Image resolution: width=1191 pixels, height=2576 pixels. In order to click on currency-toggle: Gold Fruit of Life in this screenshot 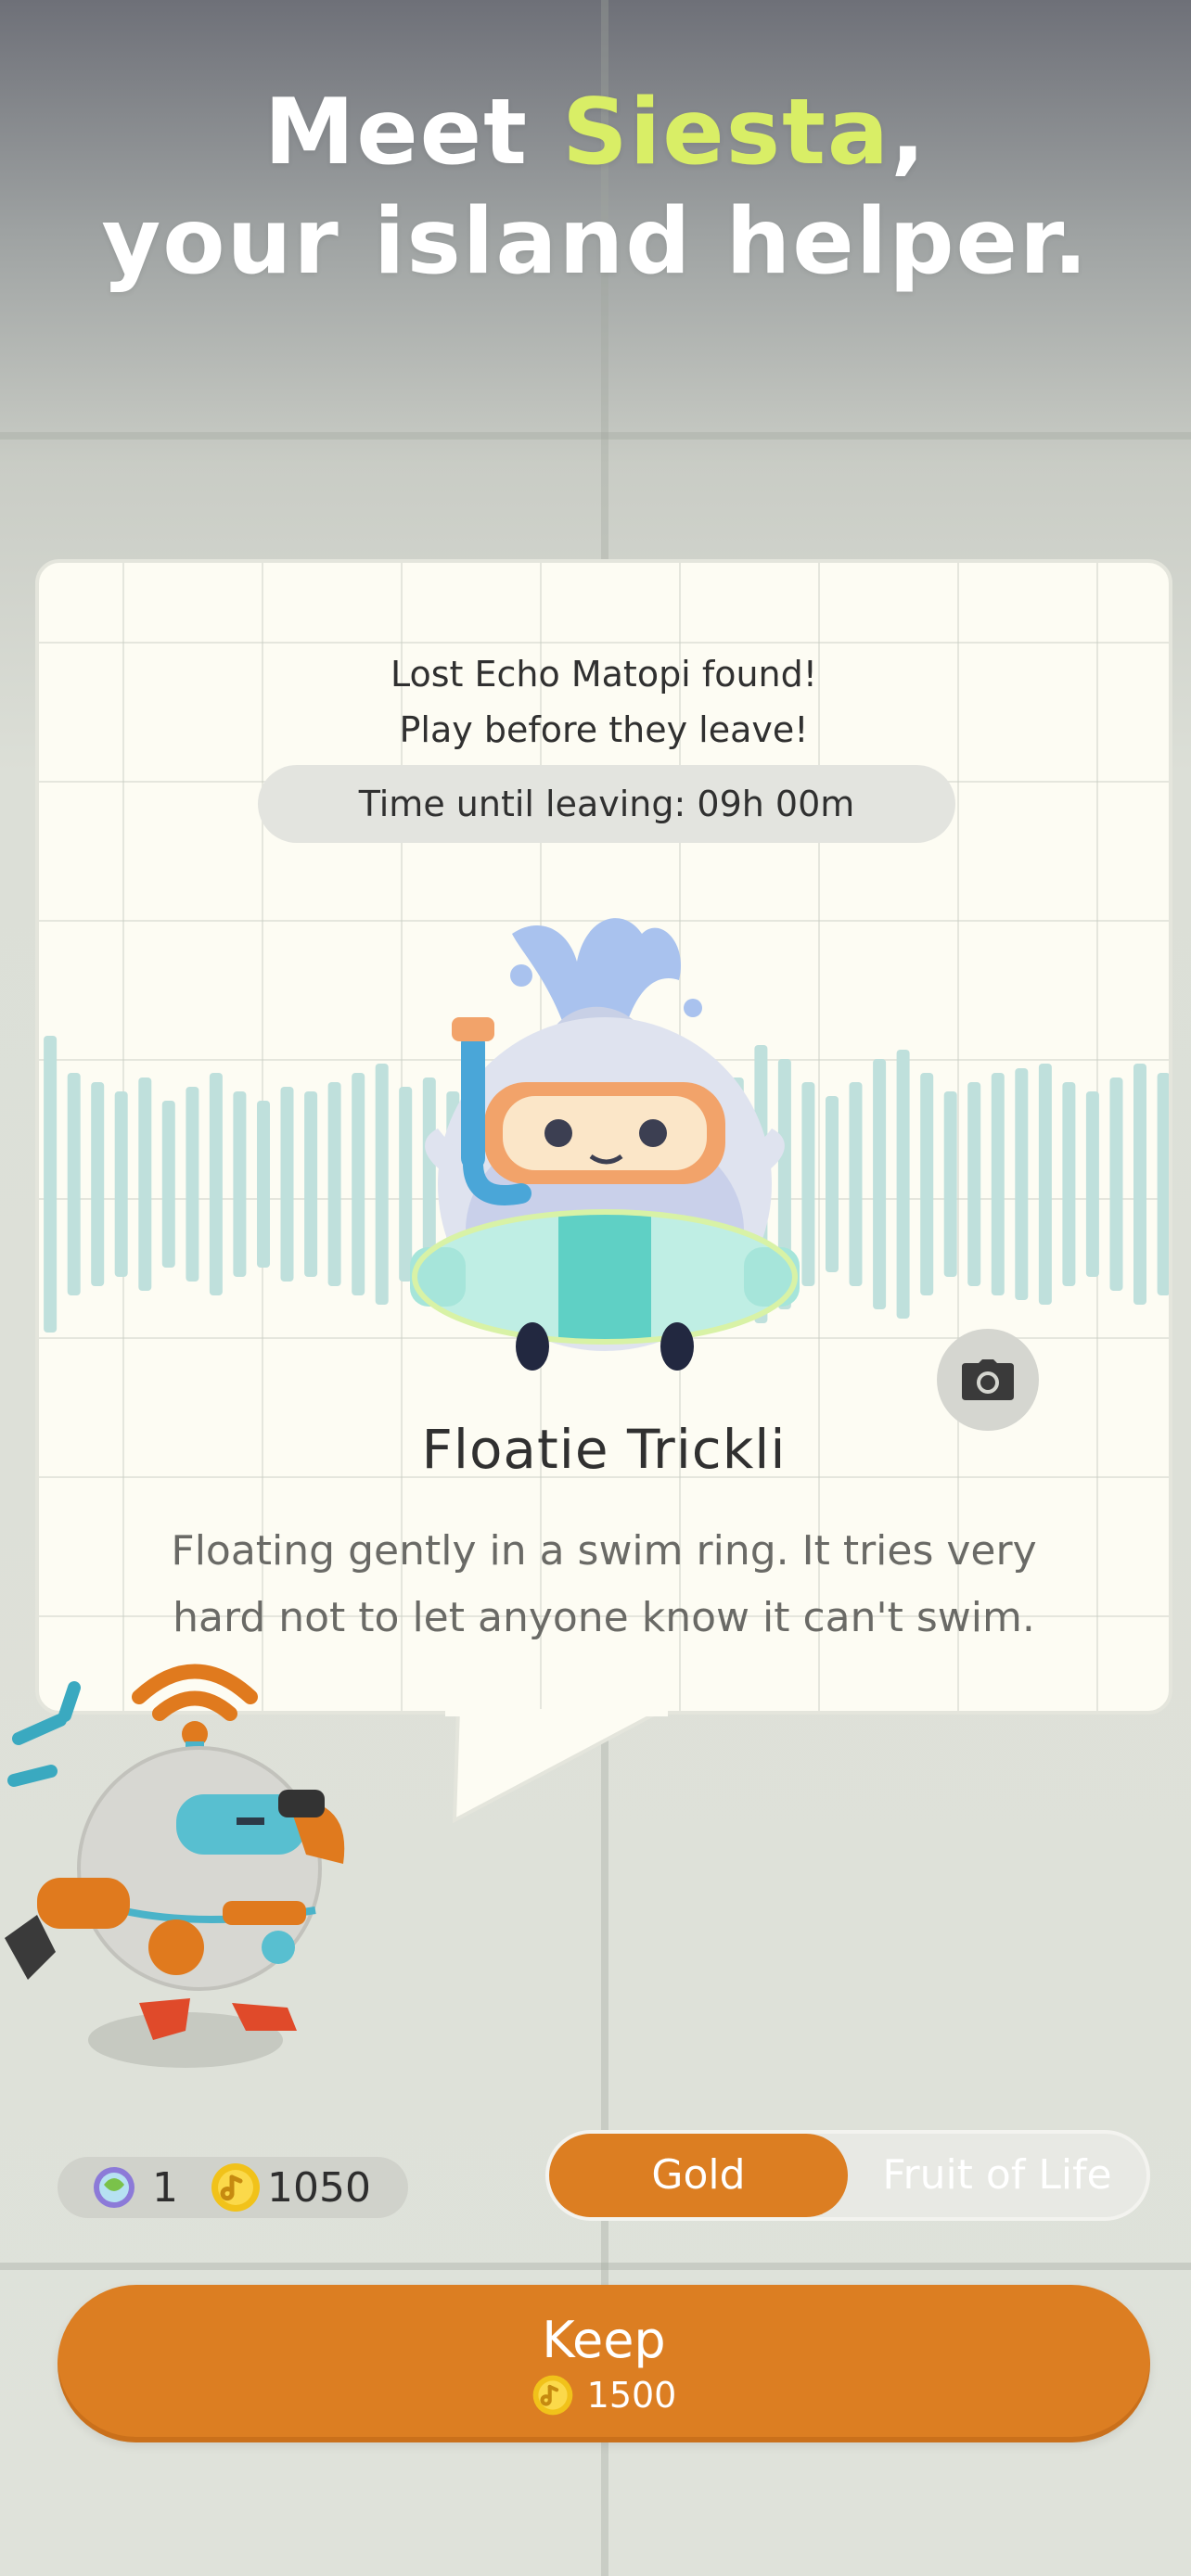, I will do `click(847, 2176)`.